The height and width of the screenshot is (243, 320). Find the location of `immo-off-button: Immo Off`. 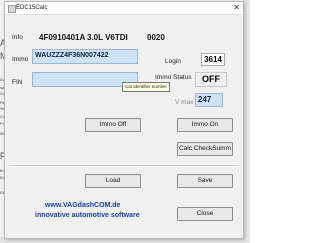

immo-off-button: Immo Off is located at coordinates (113, 125).